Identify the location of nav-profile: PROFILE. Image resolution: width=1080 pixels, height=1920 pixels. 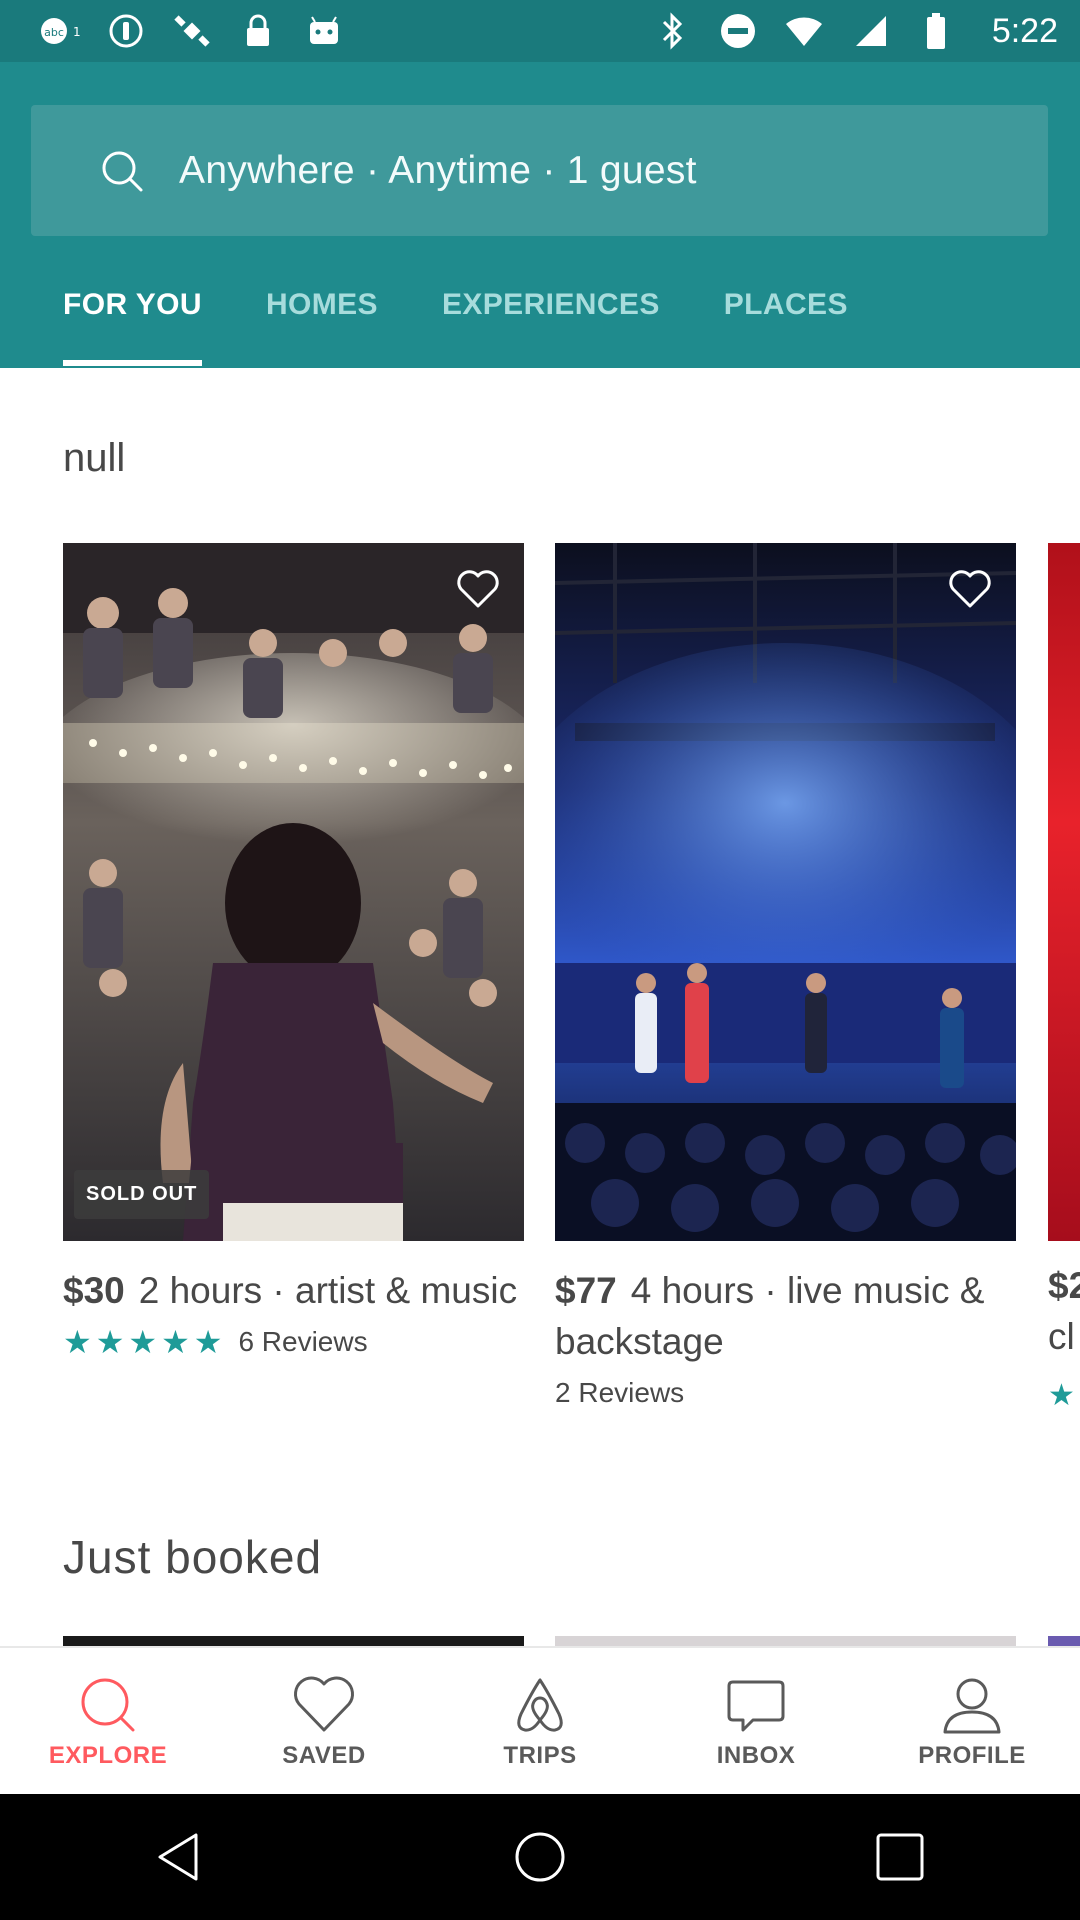
(972, 1721).